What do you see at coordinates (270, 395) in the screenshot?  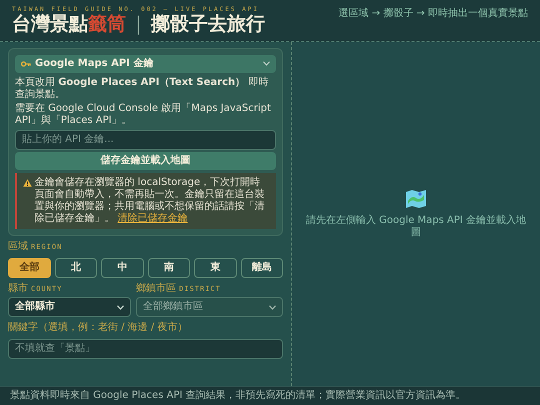 I see `footer-note: 景點資料即時來自 Google Places API 查詢結果，非預先寫死的清單；實際營業資訊以官方資訊為準。` at bounding box center [270, 395].